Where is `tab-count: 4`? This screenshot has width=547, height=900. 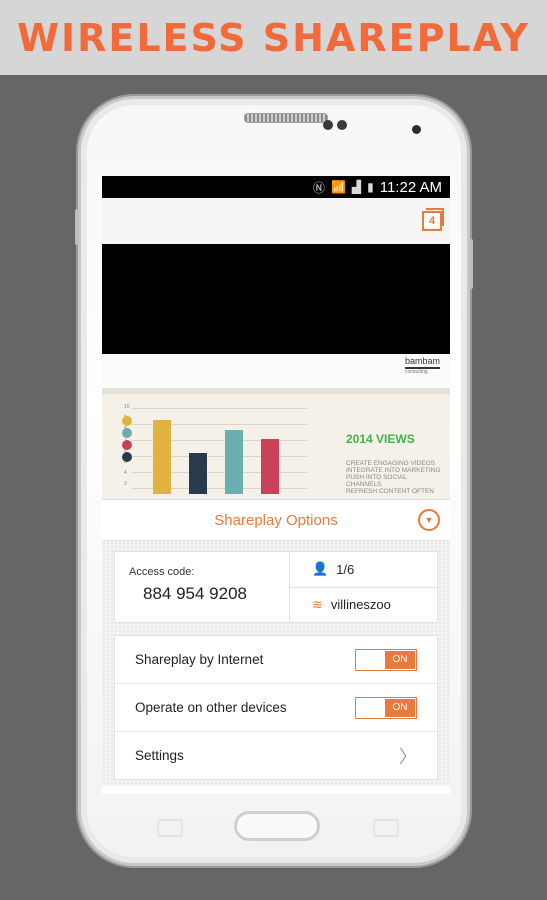 tab-count: 4 is located at coordinates (432, 221).